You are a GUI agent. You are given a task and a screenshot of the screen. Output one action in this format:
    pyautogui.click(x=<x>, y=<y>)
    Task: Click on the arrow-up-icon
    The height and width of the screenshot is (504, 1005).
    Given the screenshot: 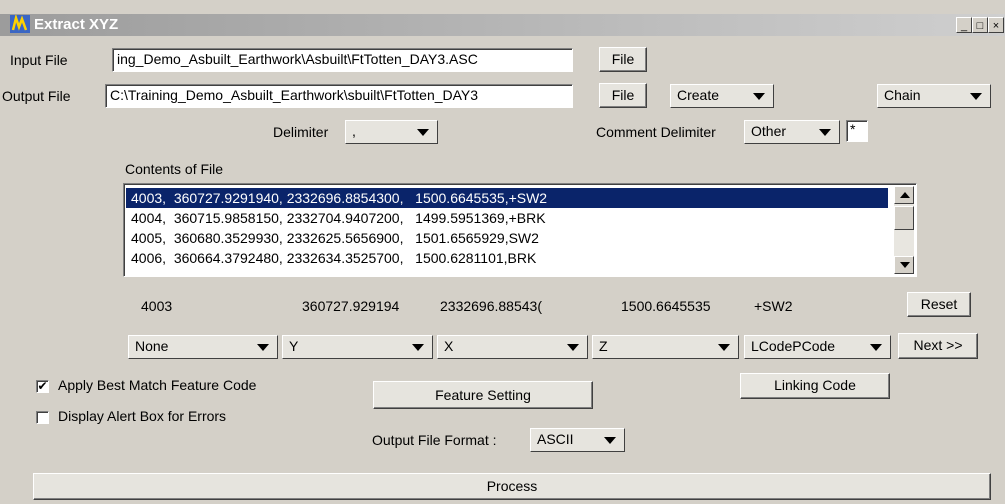 What is the action you would take?
    pyautogui.click(x=905, y=195)
    